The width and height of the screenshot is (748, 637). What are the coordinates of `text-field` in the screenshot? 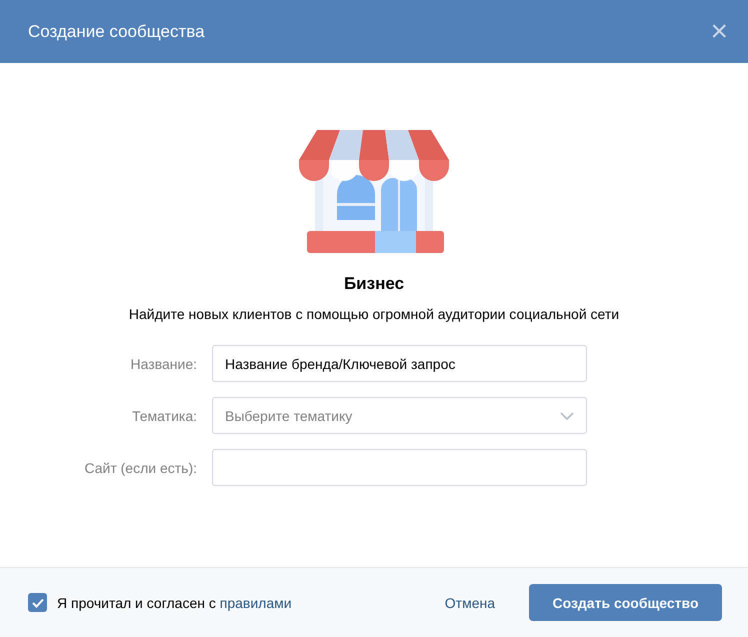 It's located at (399, 467).